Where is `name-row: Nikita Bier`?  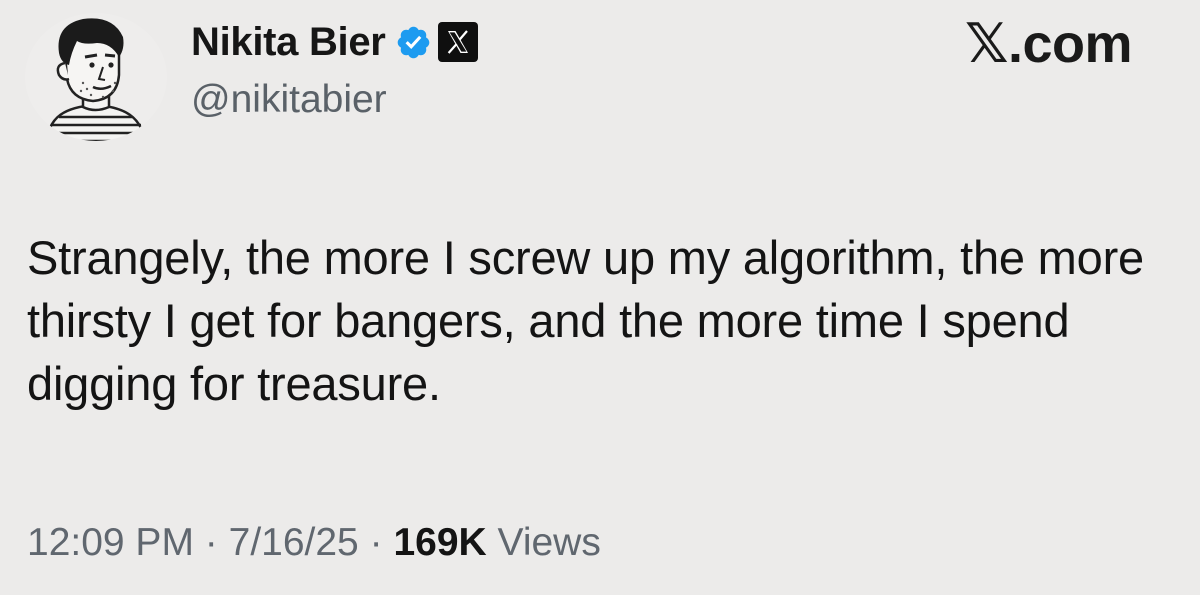 name-row: Nikita Bier is located at coordinates (335, 42).